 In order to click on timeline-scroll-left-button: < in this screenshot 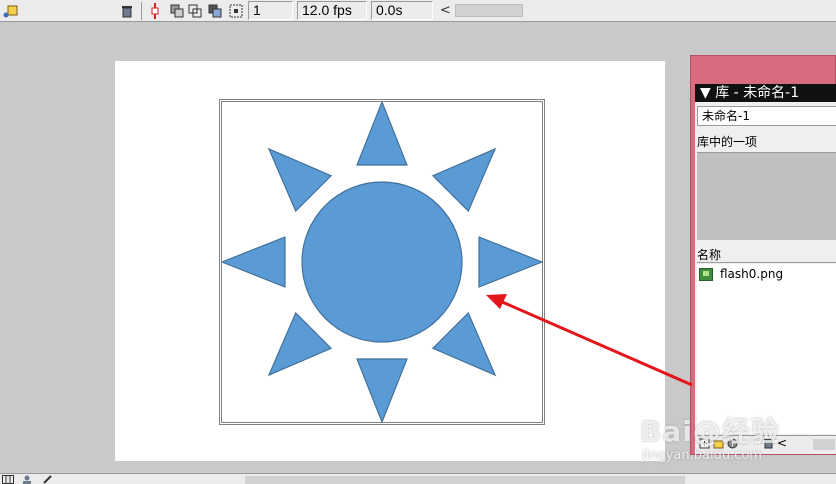, I will do `click(445, 10)`.